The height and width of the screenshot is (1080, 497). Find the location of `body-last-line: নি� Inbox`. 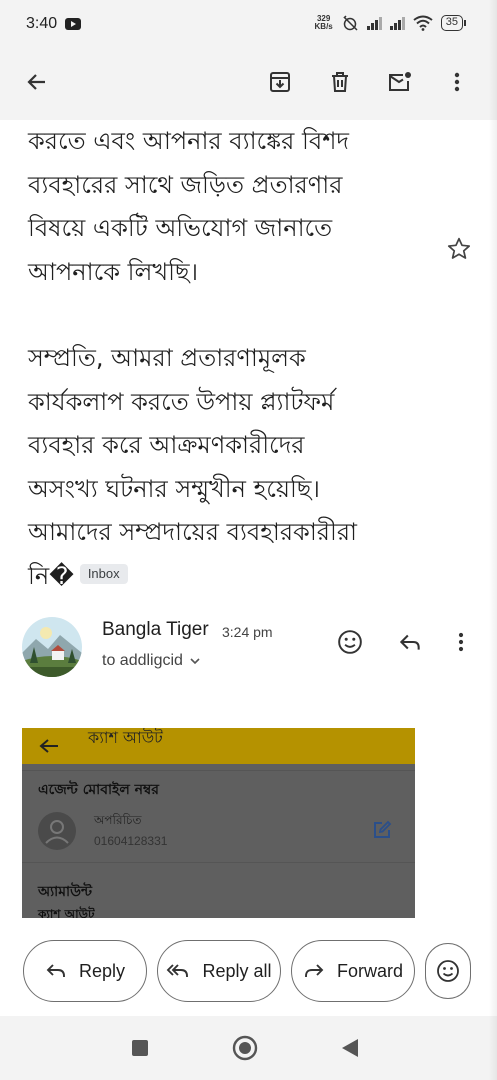

body-last-line: নি� Inbox is located at coordinates (228, 577).